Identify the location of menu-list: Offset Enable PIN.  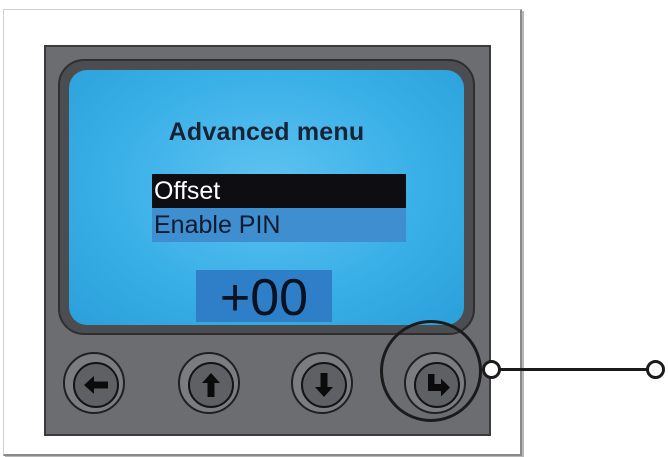
(279, 208).